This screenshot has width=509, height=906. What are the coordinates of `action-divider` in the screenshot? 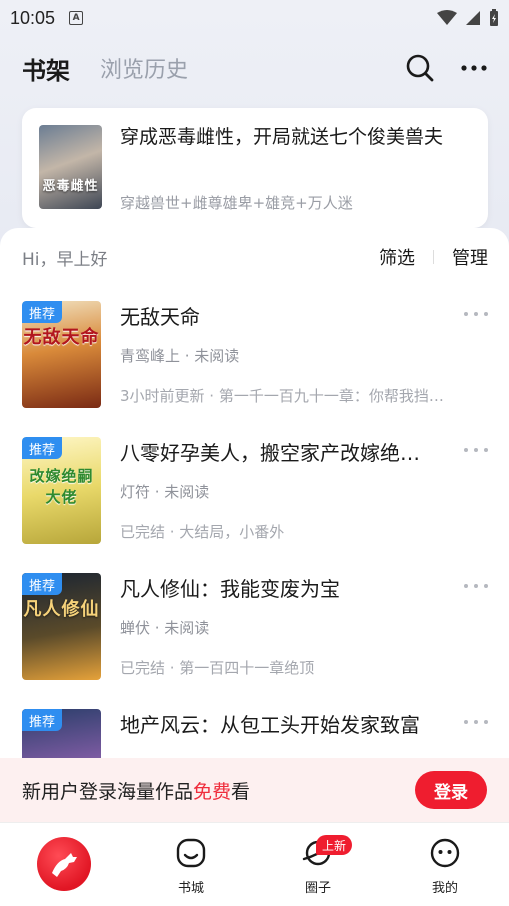 It's located at (433, 257).